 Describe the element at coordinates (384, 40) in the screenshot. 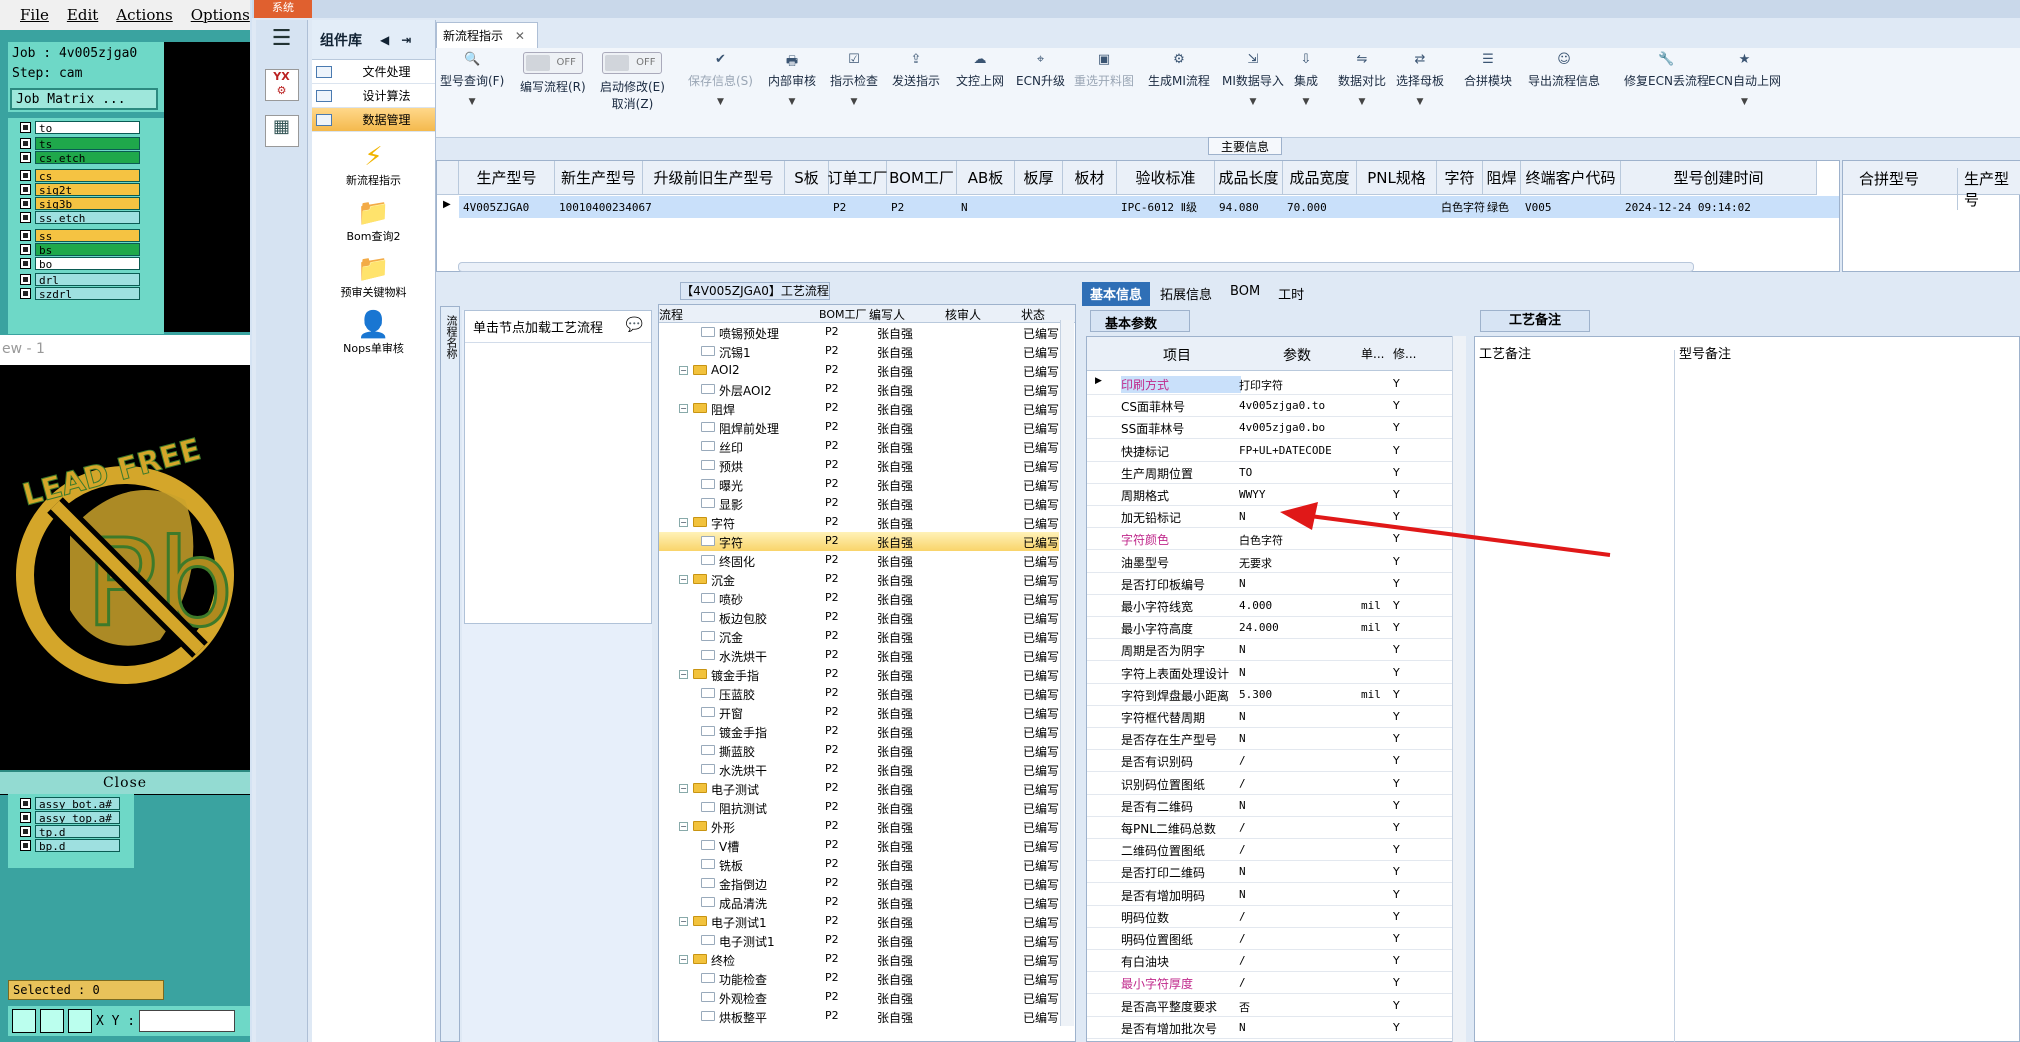

I see `collapse-left-icon: ◀` at that location.